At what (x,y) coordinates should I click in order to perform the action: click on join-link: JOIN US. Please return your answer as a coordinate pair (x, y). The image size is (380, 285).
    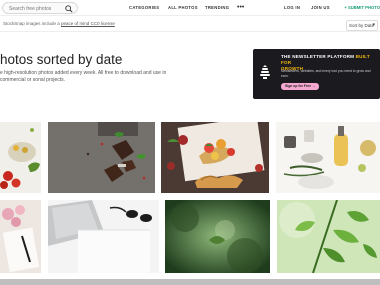
    Looking at the image, I should click on (320, 8).